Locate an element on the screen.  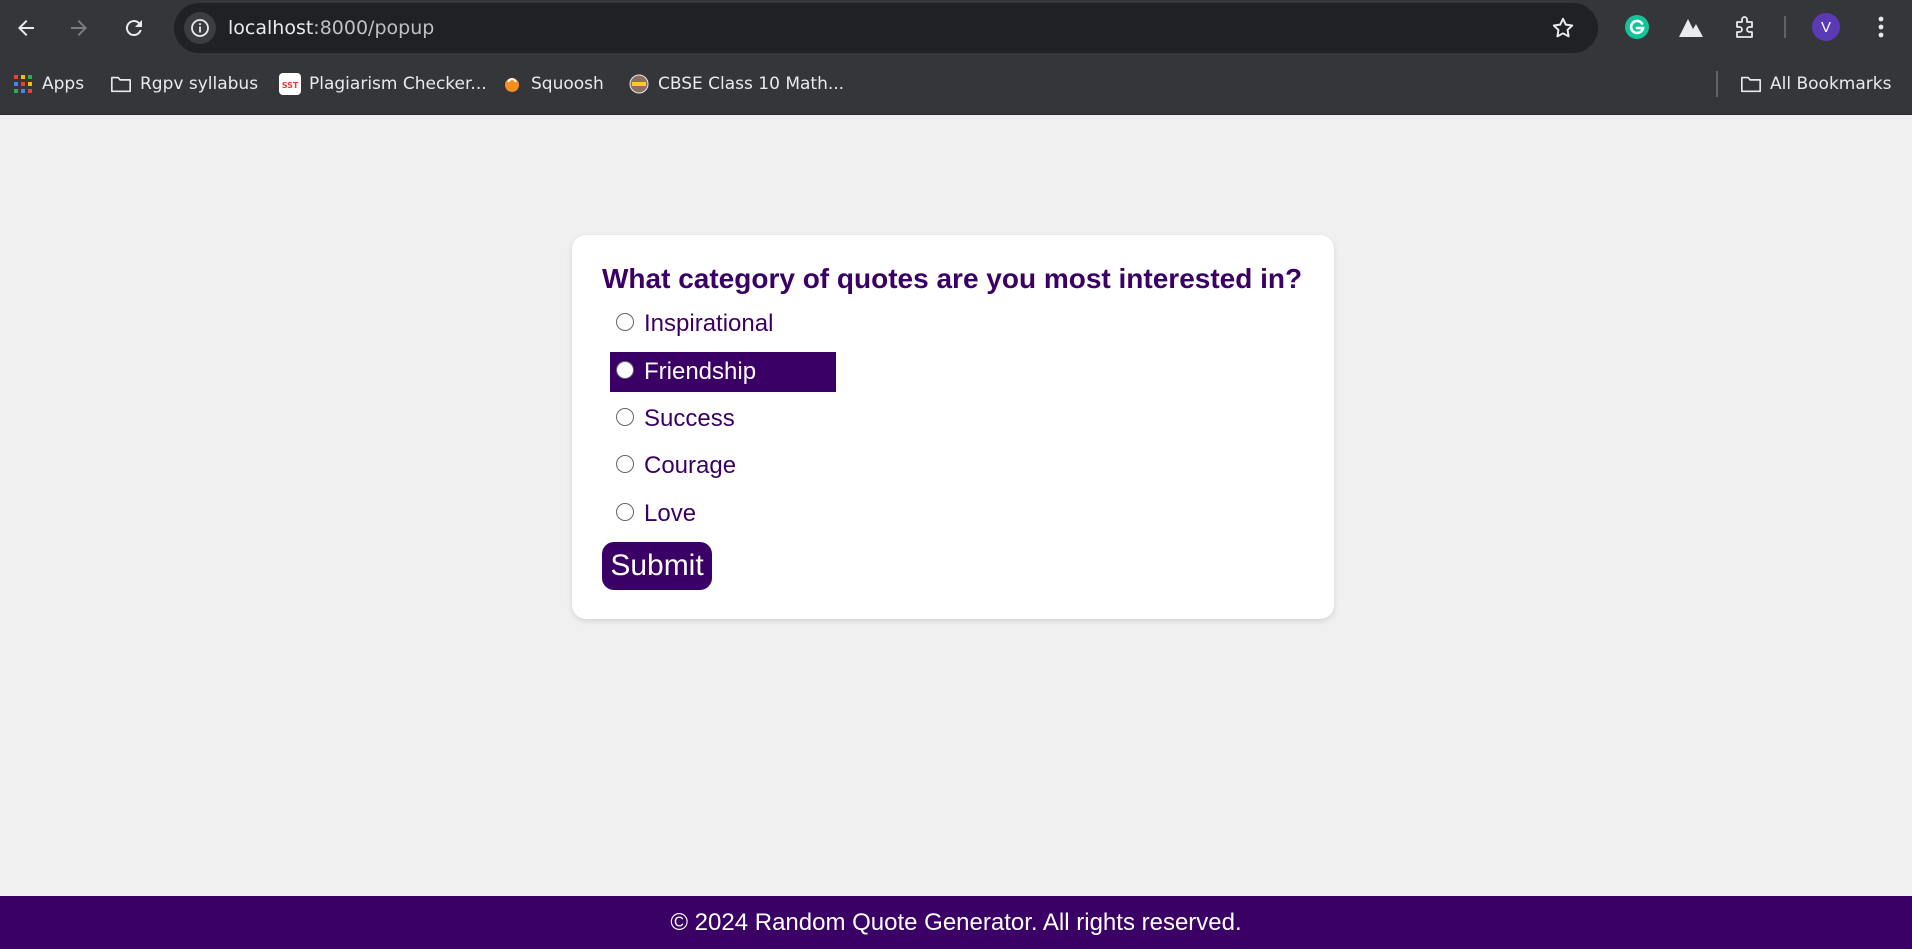
browser-toolbar: localhost:8000/popup V is located at coordinates (956, 27).